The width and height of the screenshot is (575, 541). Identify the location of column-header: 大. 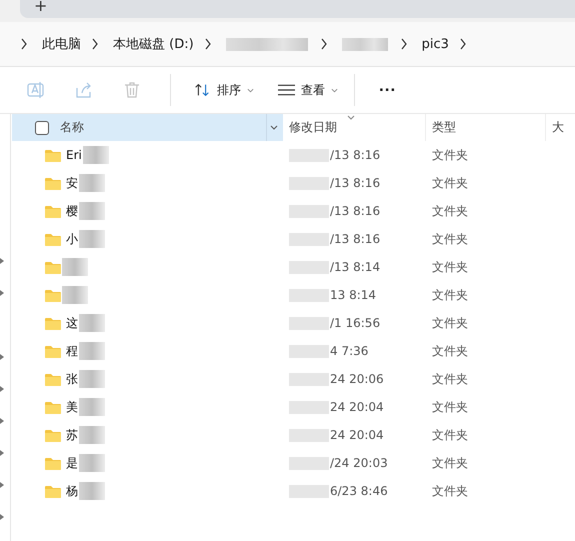
(560, 127).